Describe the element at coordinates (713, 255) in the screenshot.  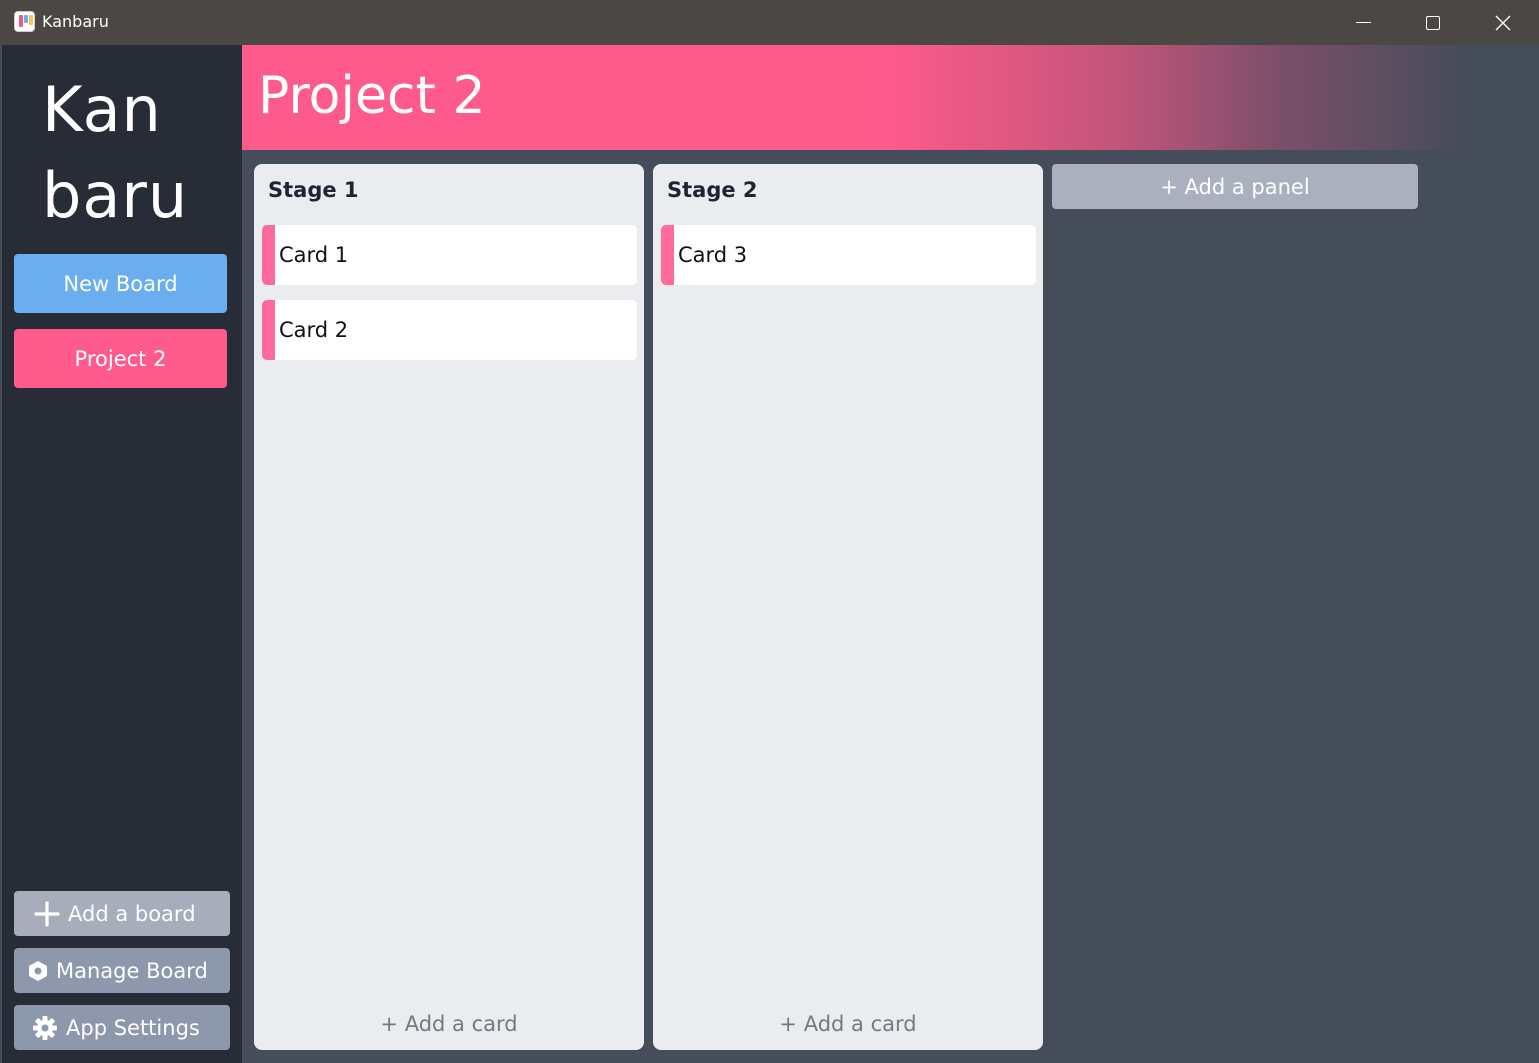
I see `card-title: Card 3` at that location.